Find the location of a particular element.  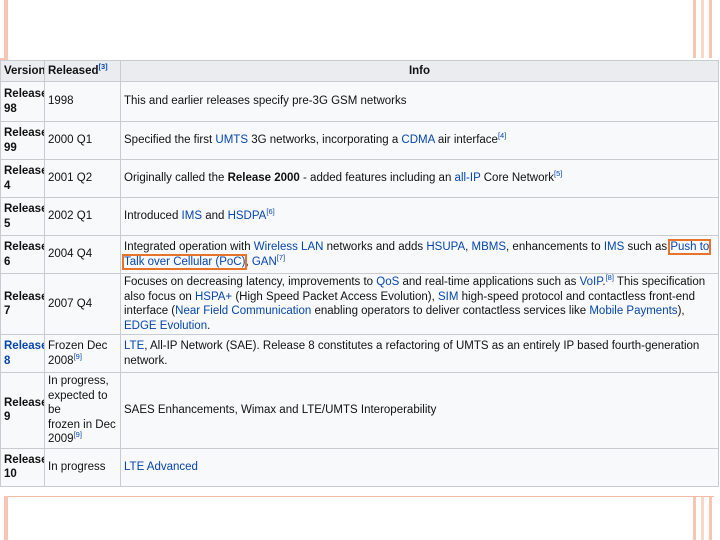

released-cell: In progress is located at coordinates (82, 467).